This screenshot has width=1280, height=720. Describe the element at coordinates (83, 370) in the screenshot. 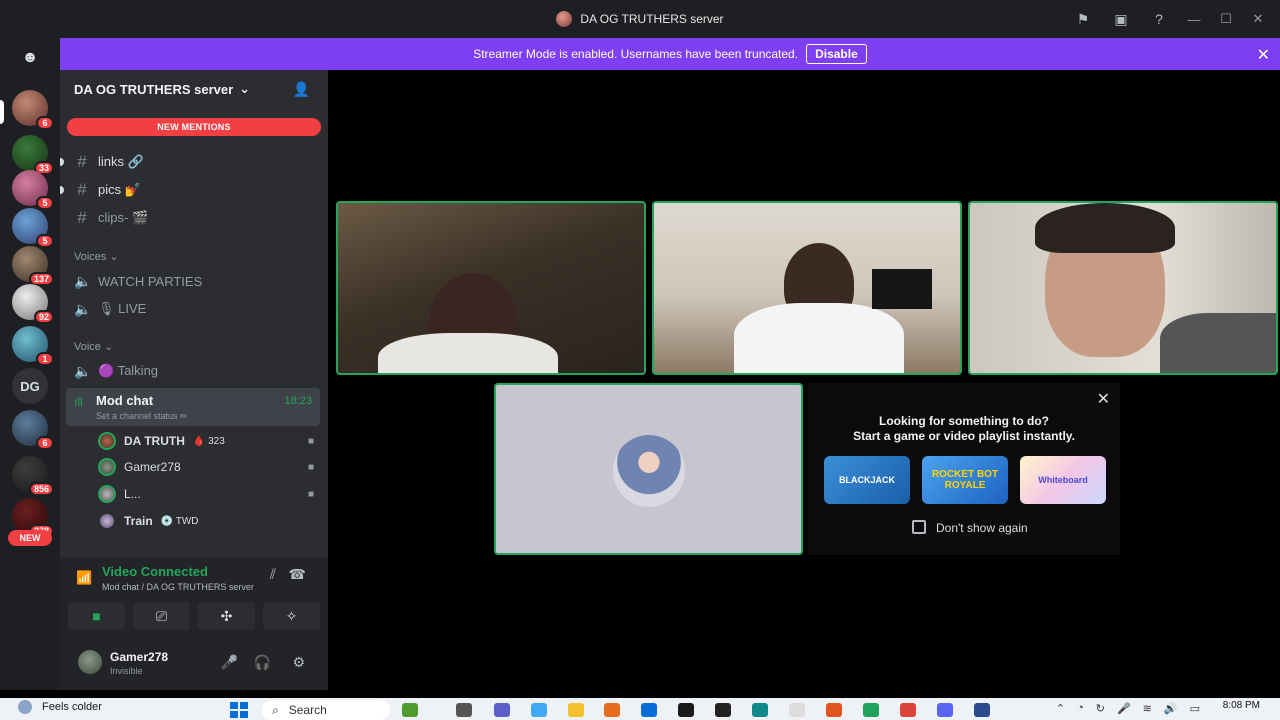

I see `speaker-icon: 🔈` at that location.